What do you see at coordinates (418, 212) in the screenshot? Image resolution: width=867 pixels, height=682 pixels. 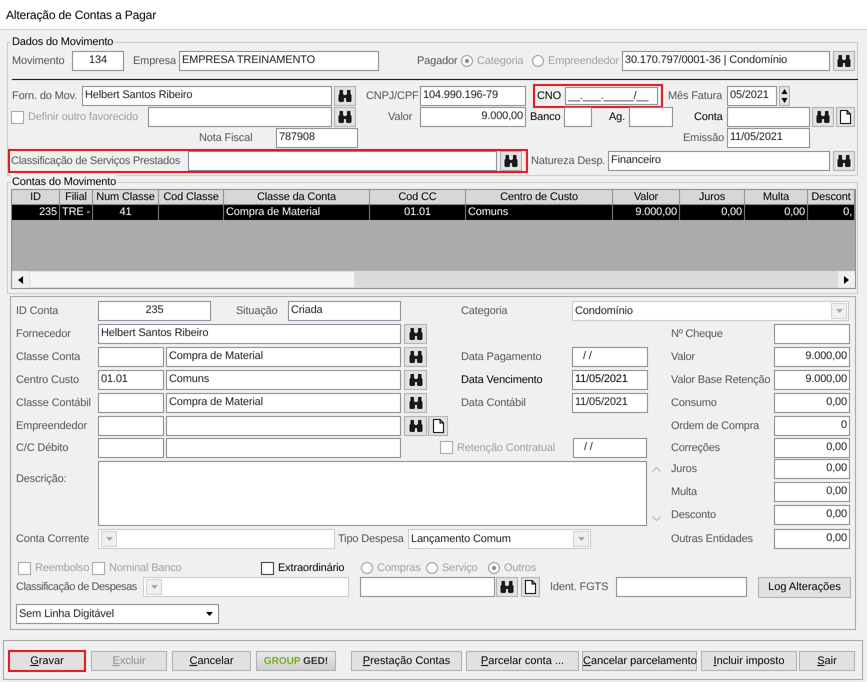 I see `table-cell: 01.01` at bounding box center [418, 212].